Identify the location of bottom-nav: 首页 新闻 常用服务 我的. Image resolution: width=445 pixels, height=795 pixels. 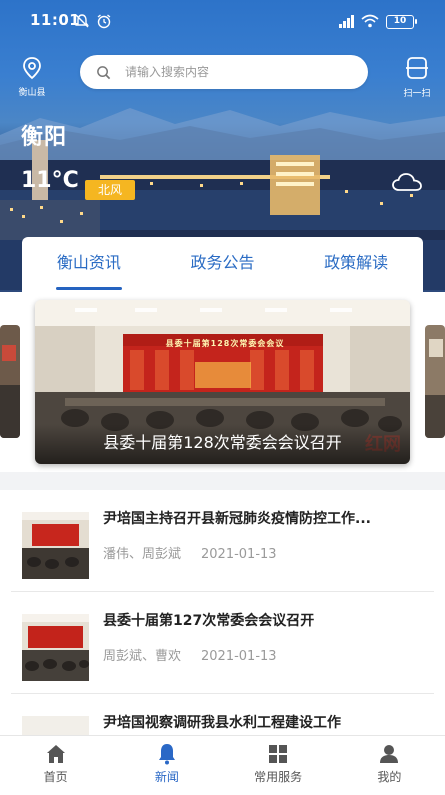
(222, 765).